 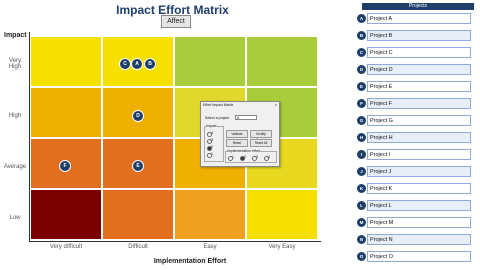 What do you see at coordinates (419, 35) in the screenshot?
I see `project-name-field: Project B` at bounding box center [419, 35].